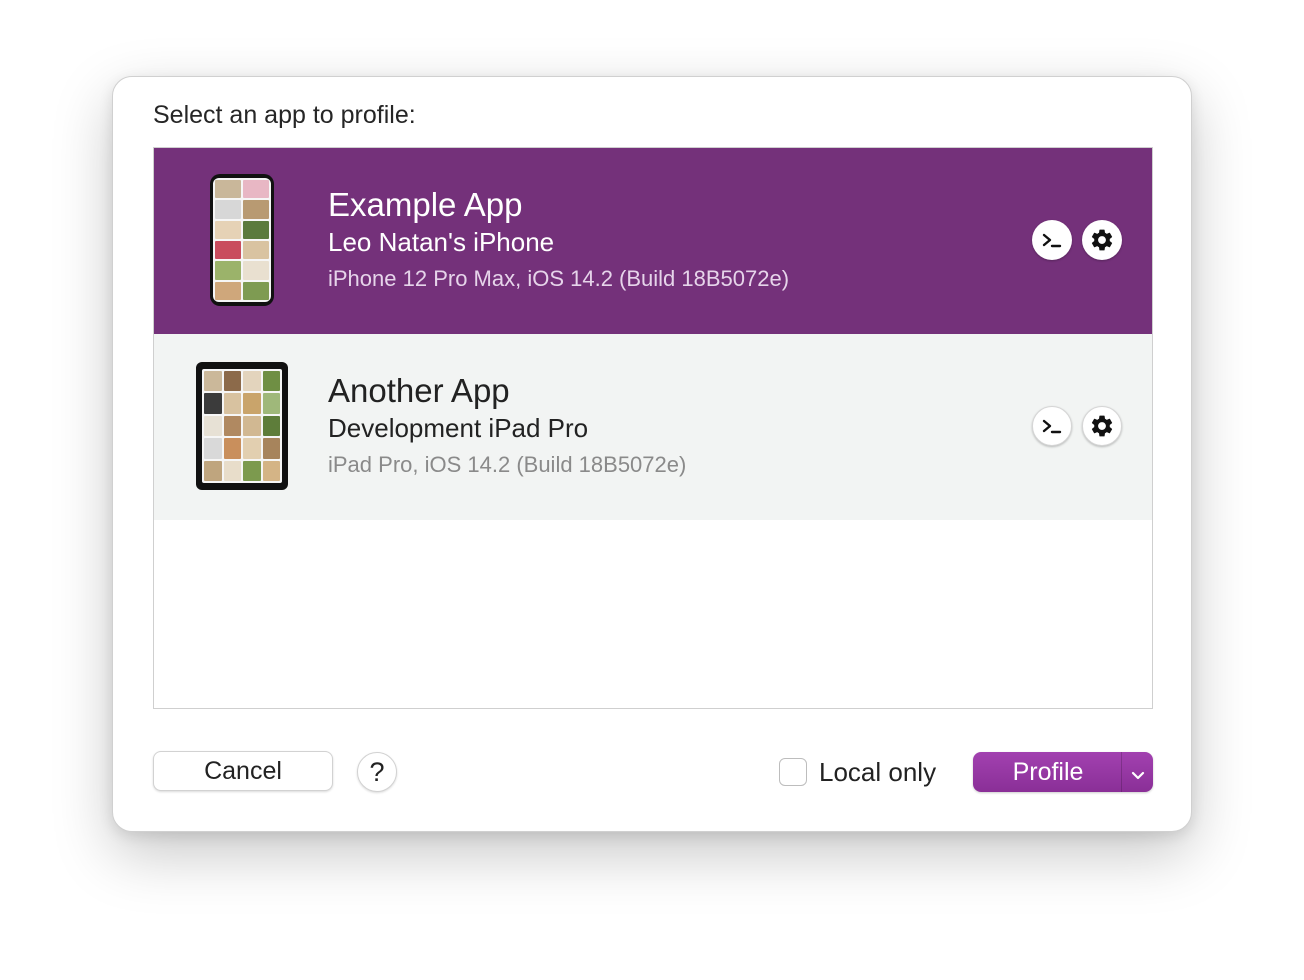 This screenshot has width=1304, height=980. I want to click on iphone-thumbnail, so click(242, 240).